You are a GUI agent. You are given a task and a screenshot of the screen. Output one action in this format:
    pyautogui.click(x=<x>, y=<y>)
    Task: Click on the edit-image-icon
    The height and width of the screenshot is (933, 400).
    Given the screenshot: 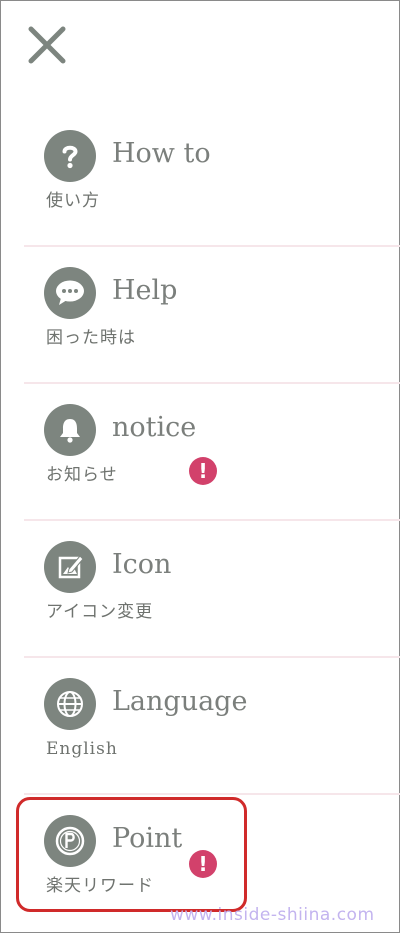 What is the action you would take?
    pyautogui.click(x=70, y=567)
    